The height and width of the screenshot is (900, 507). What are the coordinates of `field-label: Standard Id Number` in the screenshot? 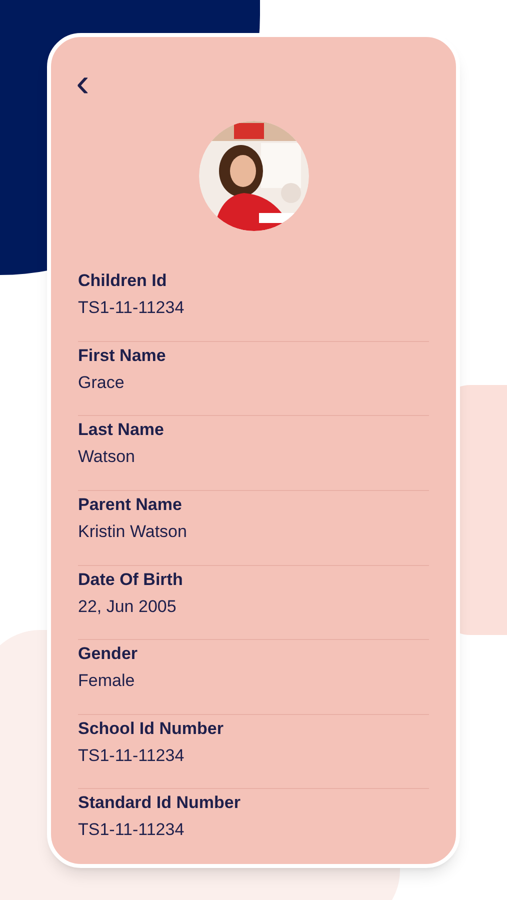 It's located at (160, 803).